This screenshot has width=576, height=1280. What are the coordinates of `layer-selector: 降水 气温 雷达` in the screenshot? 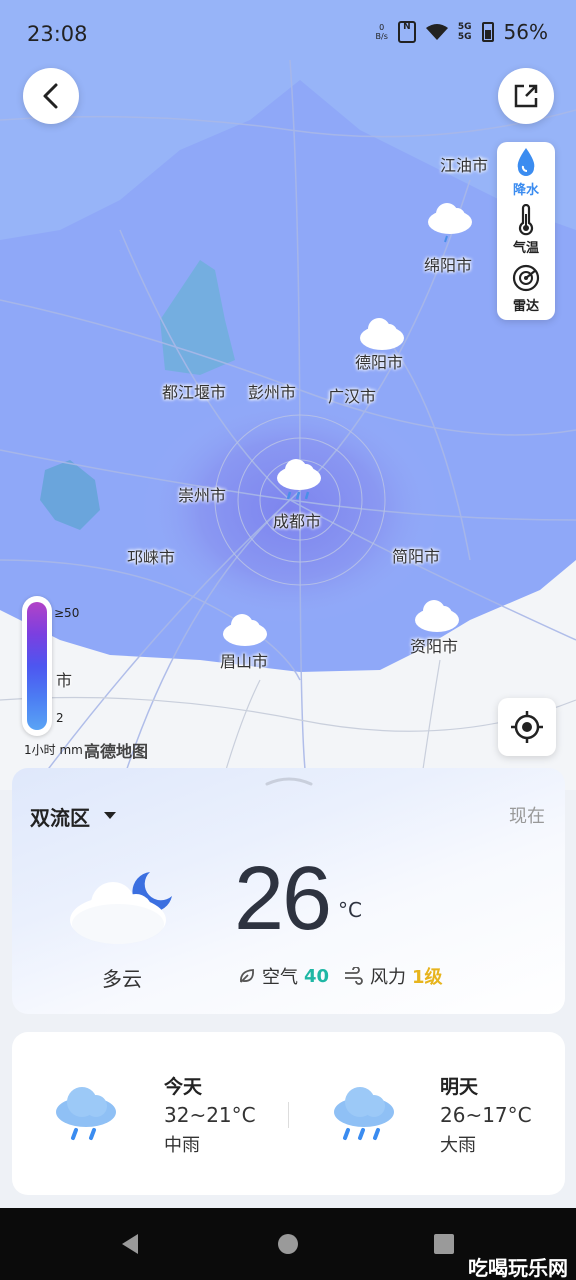 It's located at (526, 231).